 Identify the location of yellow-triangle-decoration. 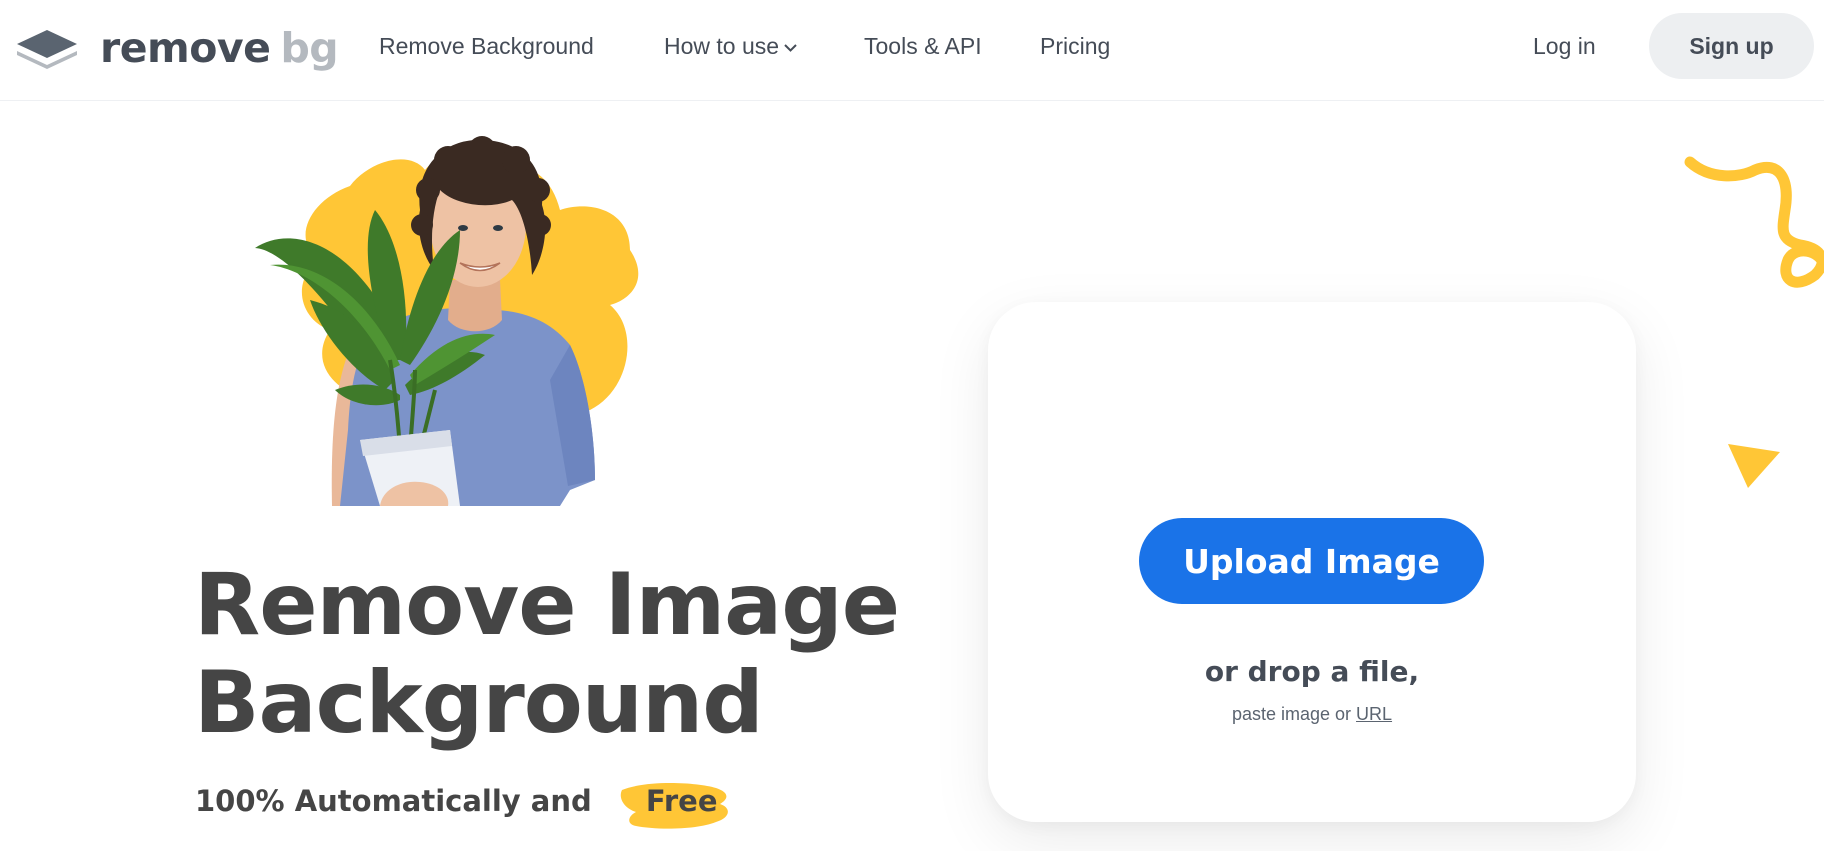
(1754, 466).